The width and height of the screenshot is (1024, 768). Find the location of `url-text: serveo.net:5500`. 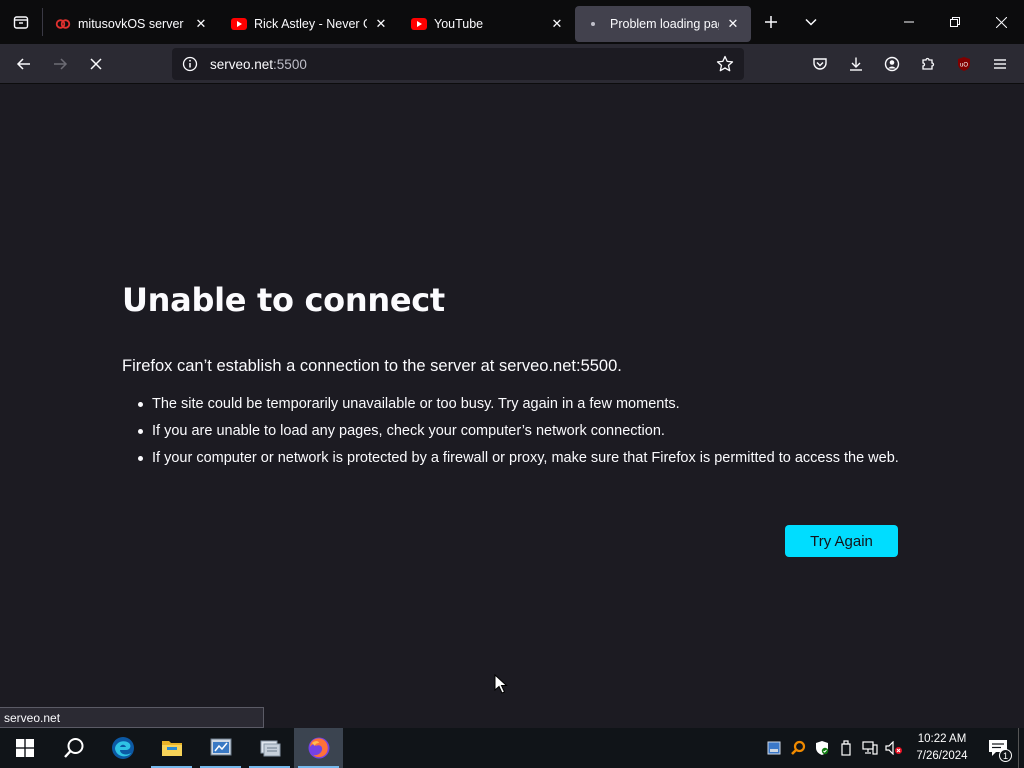

url-text: serveo.net:5500 is located at coordinates (463, 64).